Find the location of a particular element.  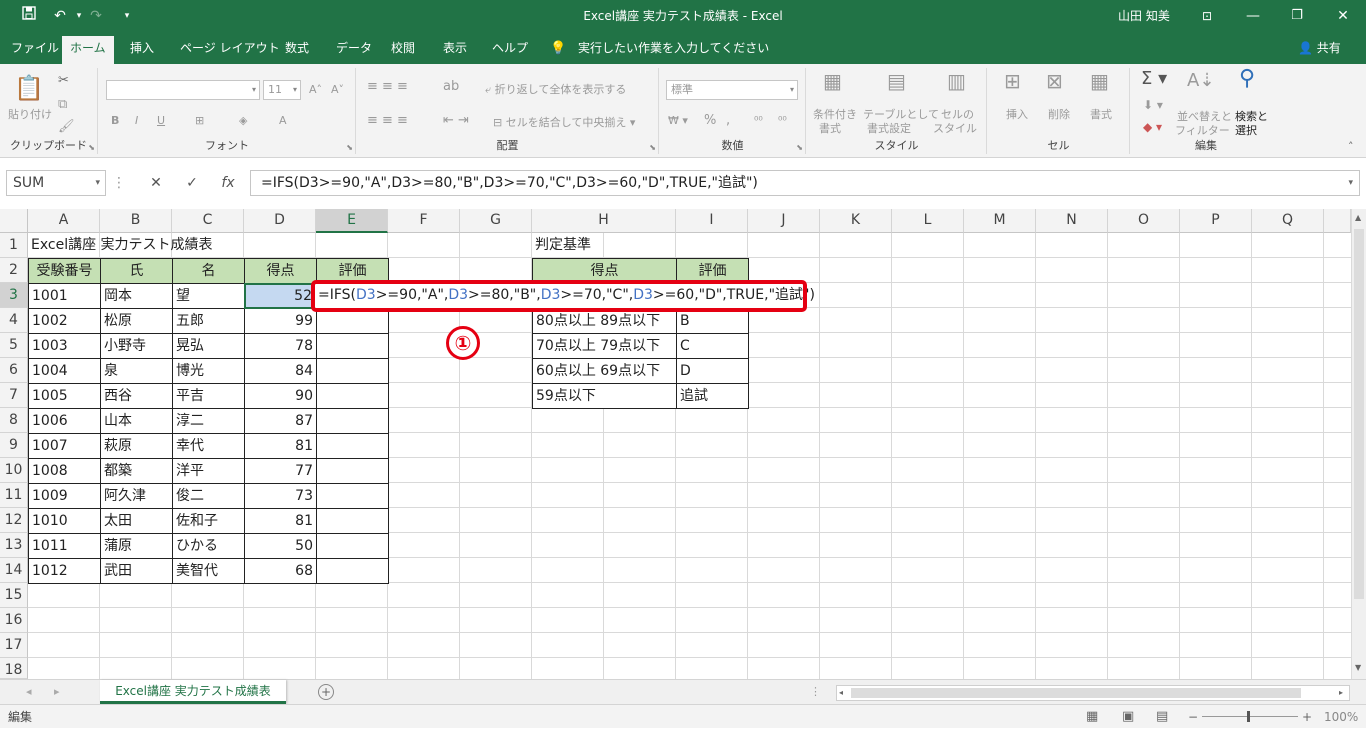

add-sheet-icon: + is located at coordinates (326, 692).